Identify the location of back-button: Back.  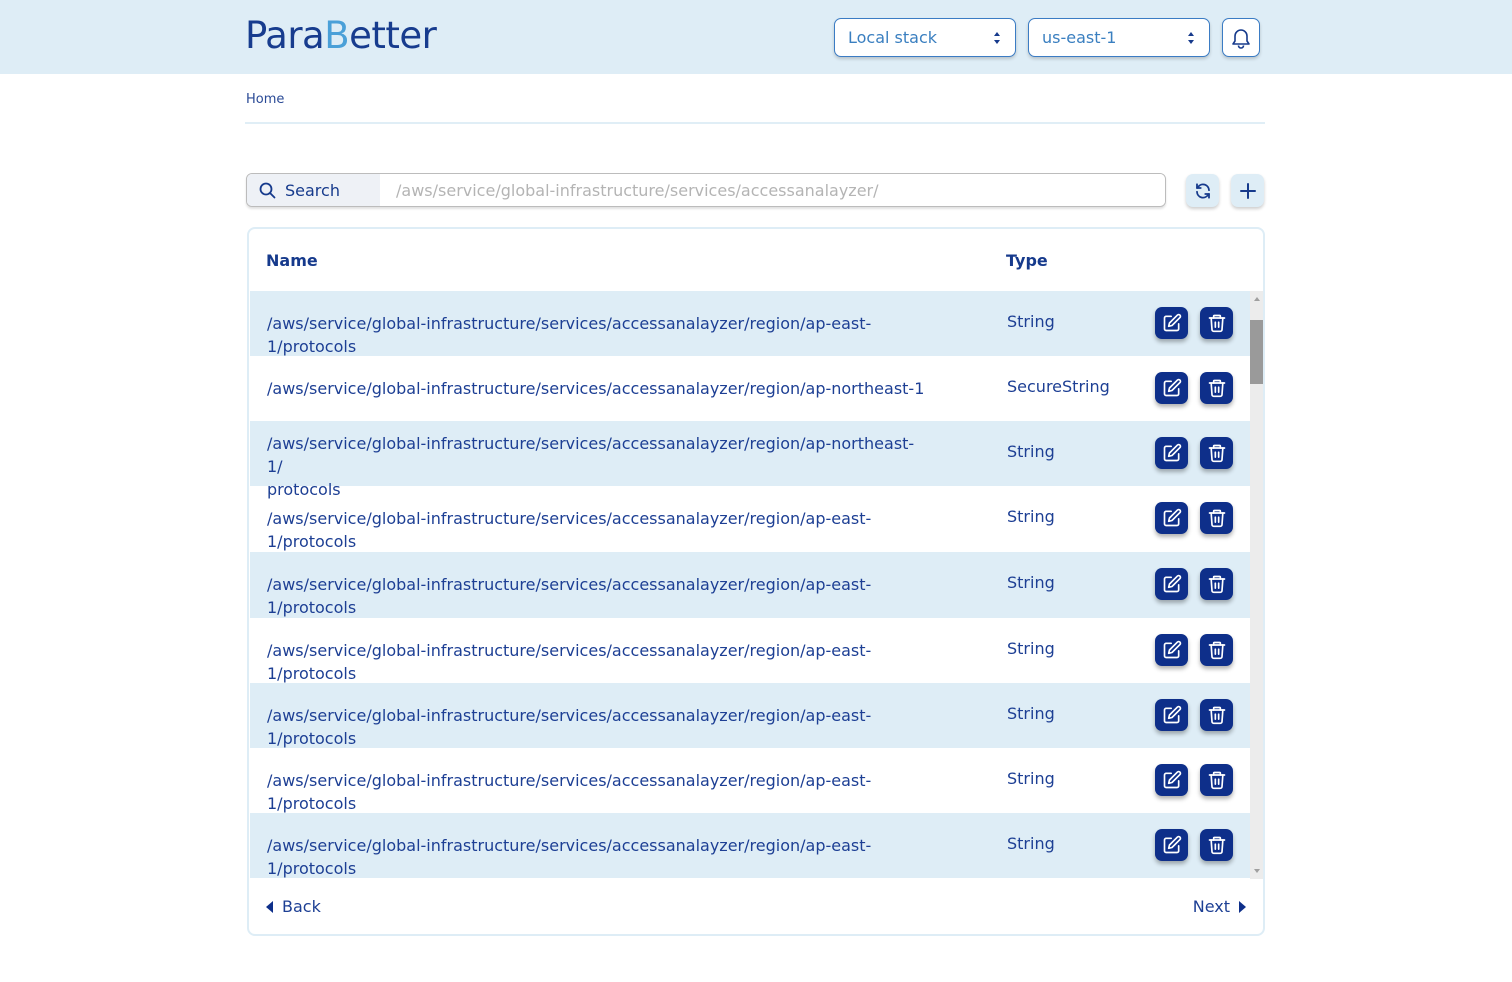
(293, 906).